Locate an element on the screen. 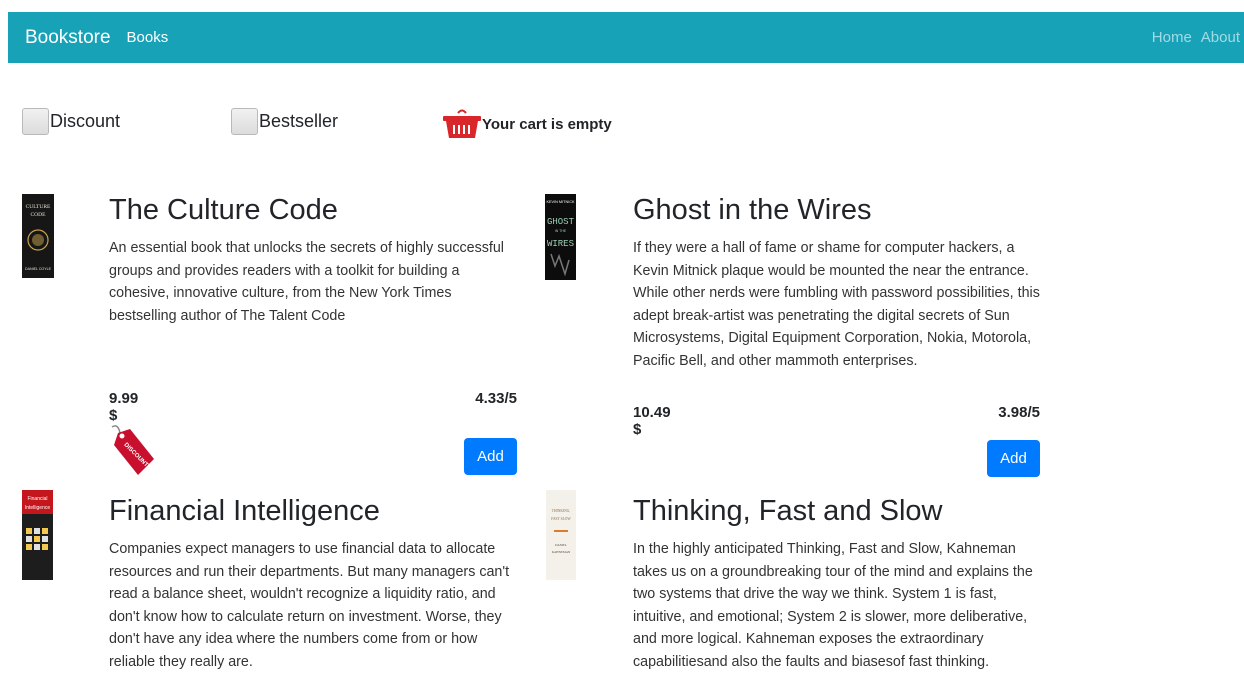  book-rating: 4.33/5 is located at coordinates (496, 398).